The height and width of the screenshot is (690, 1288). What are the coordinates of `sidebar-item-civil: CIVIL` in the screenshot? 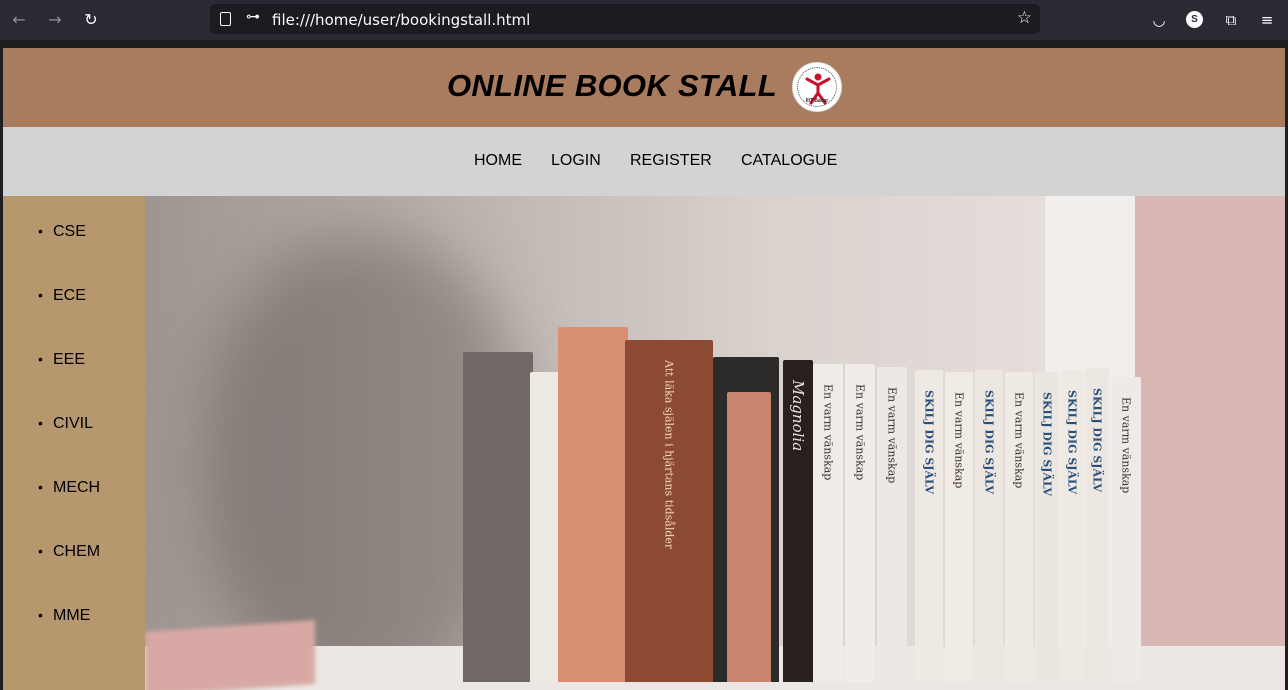 It's located at (65, 424).